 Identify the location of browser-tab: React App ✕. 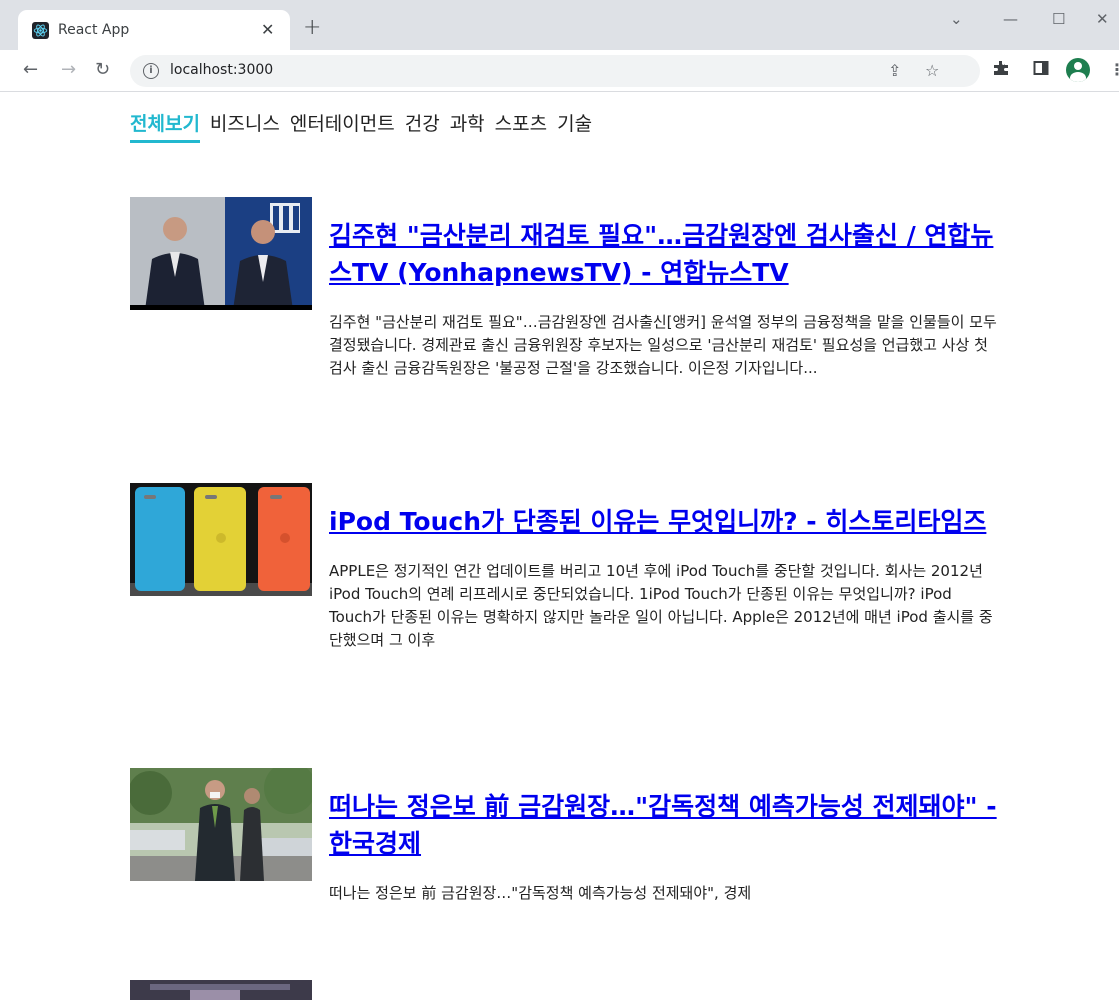
(154, 30).